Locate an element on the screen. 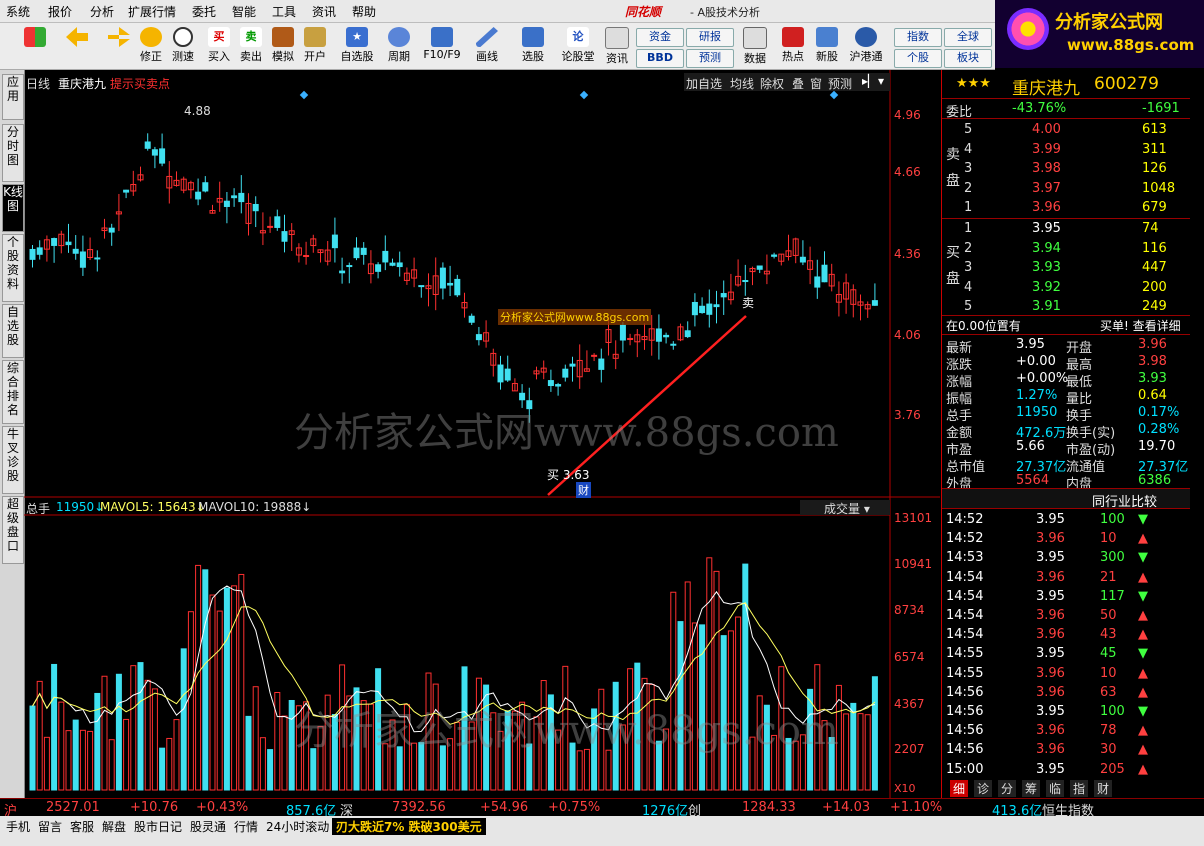 Image resolution: width=1204 pixels, height=846 pixels. tab-index: 指 is located at coordinates (1079, 788).